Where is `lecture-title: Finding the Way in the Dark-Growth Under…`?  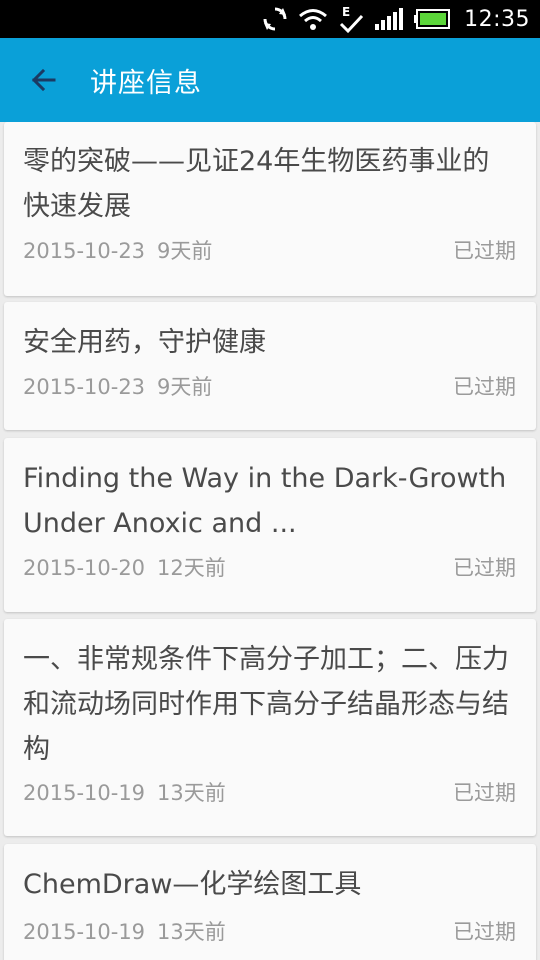
lecture-title: Finding the Way in the Dark-Growth Under… is located at coordinates (265, 501).